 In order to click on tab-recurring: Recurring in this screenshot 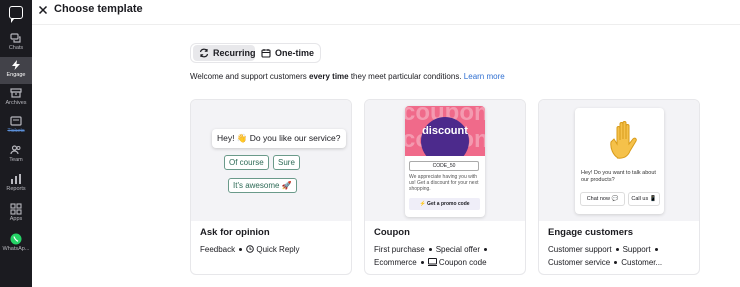, I will do `click(224, 53)`.